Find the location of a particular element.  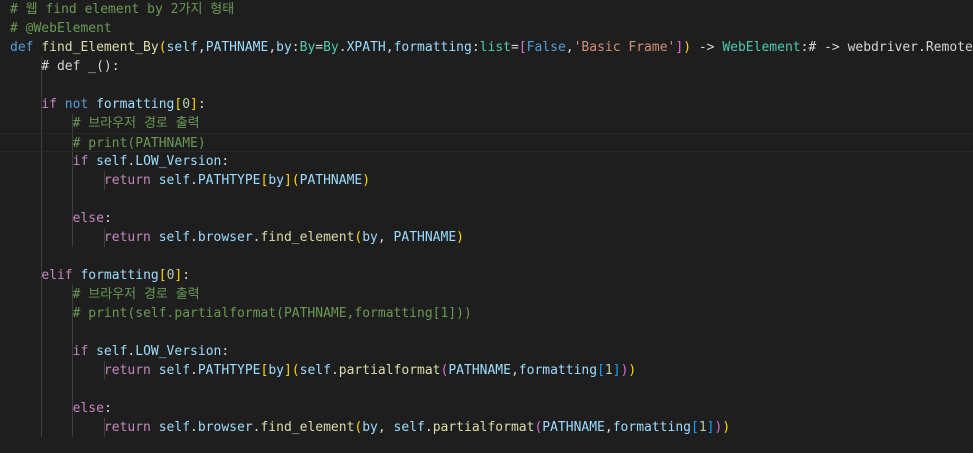

code-token: # @WebElement is located at coordinates (61, 28).